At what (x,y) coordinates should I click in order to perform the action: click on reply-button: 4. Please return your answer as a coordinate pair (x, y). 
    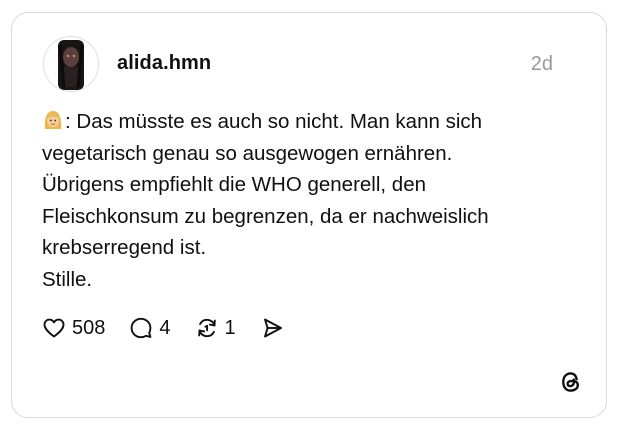
    Looking at the image, I should click on (150, 328).